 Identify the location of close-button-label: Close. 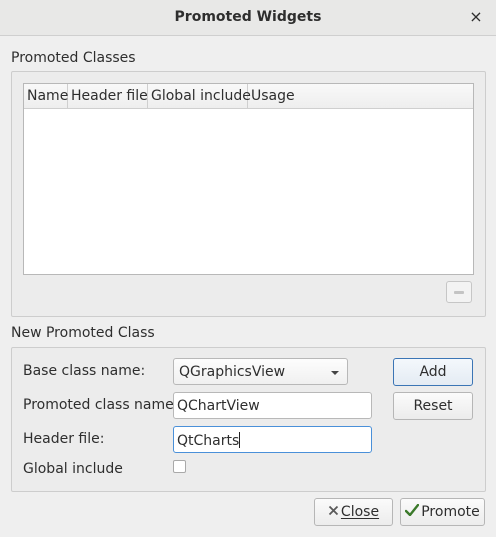
(360, 512).